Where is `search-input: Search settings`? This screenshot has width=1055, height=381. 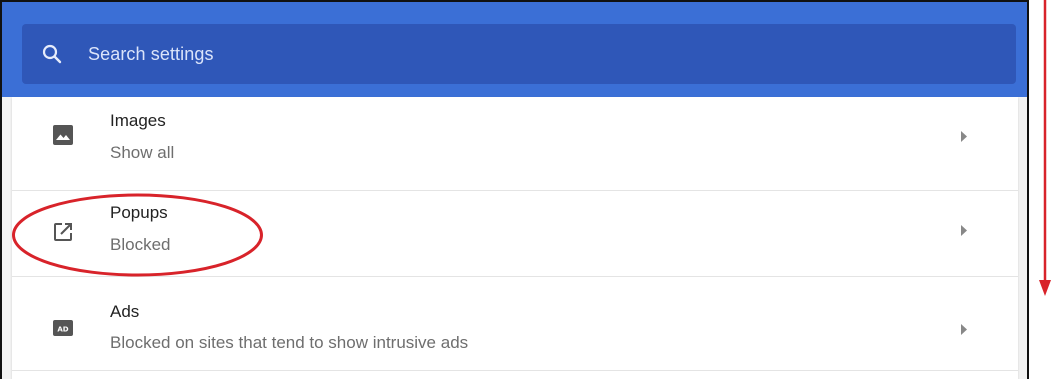
search-input: Search settings is located at coordinates (151, 54).